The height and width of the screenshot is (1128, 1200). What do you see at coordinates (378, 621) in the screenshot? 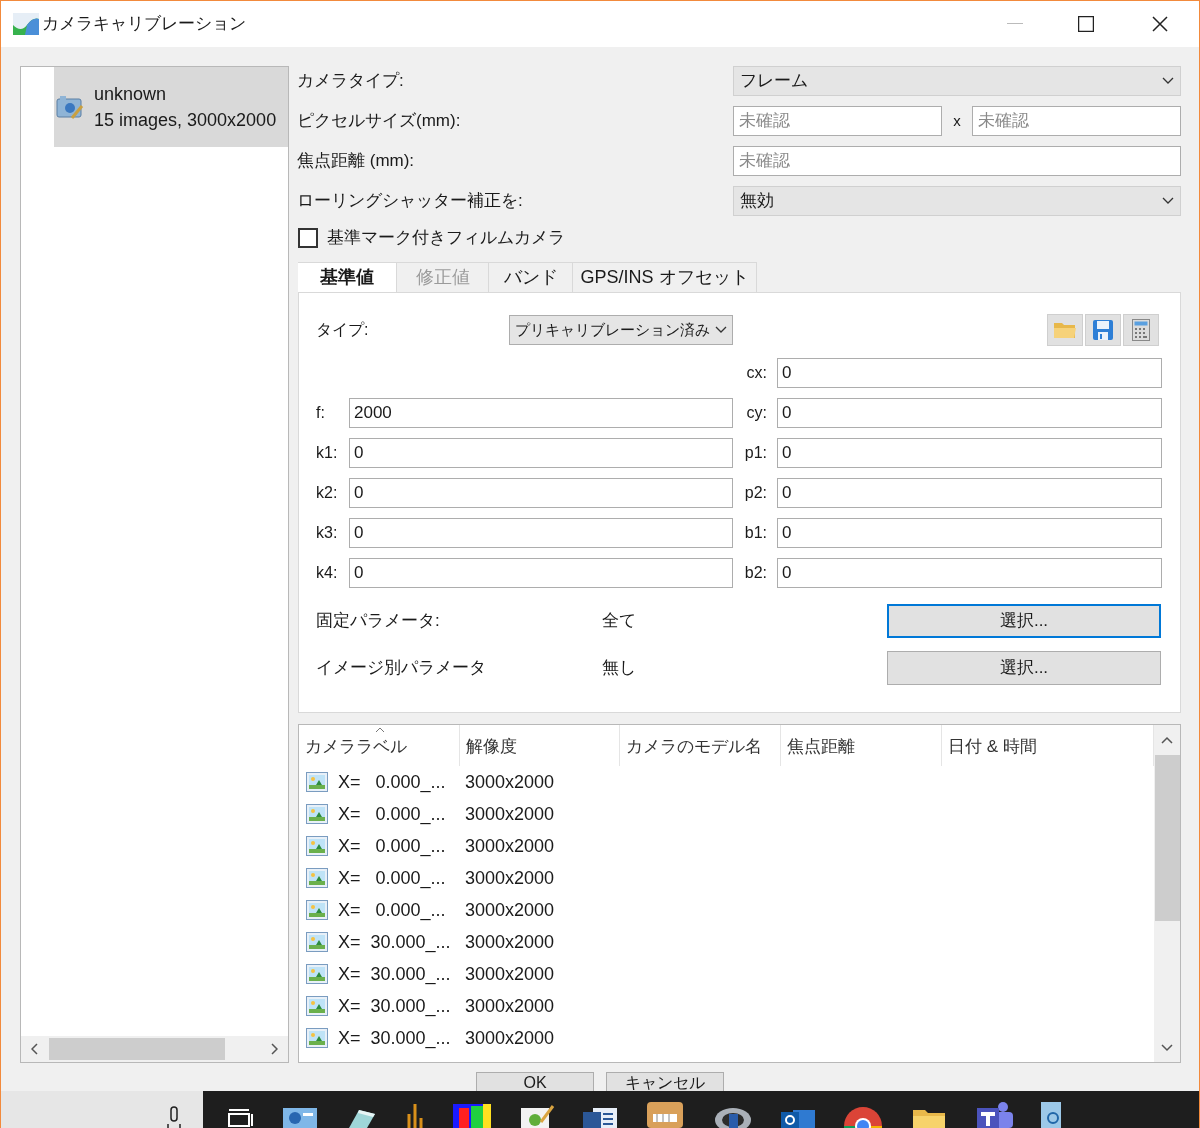
I see `field-label: 固定パラメータ:` at bounding box center [378, 621].